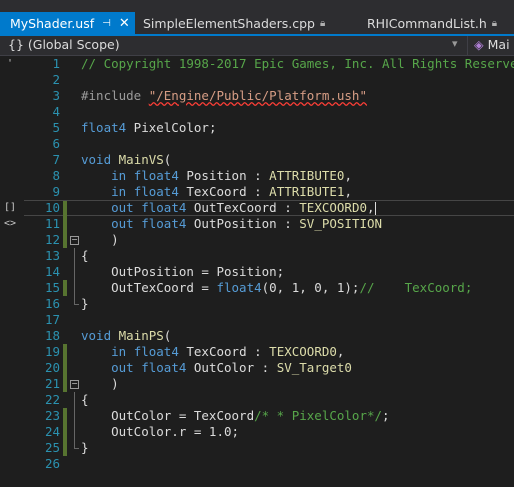 Image resolution: width=514 pixels, height=487 pixels. I want to click on line-number: 15, so click(52, 287).